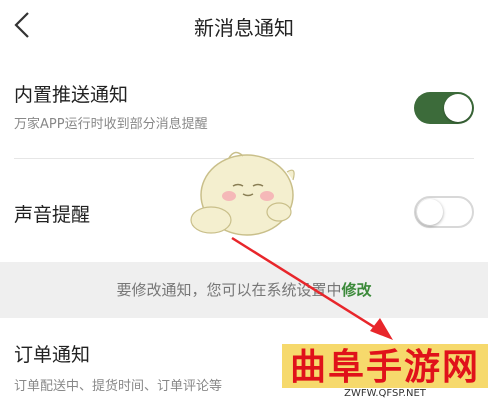  What do you see at coordinates (357, 290) in the screenshot?
I see `modify-link: 修改` at bounding box center [357, 290].